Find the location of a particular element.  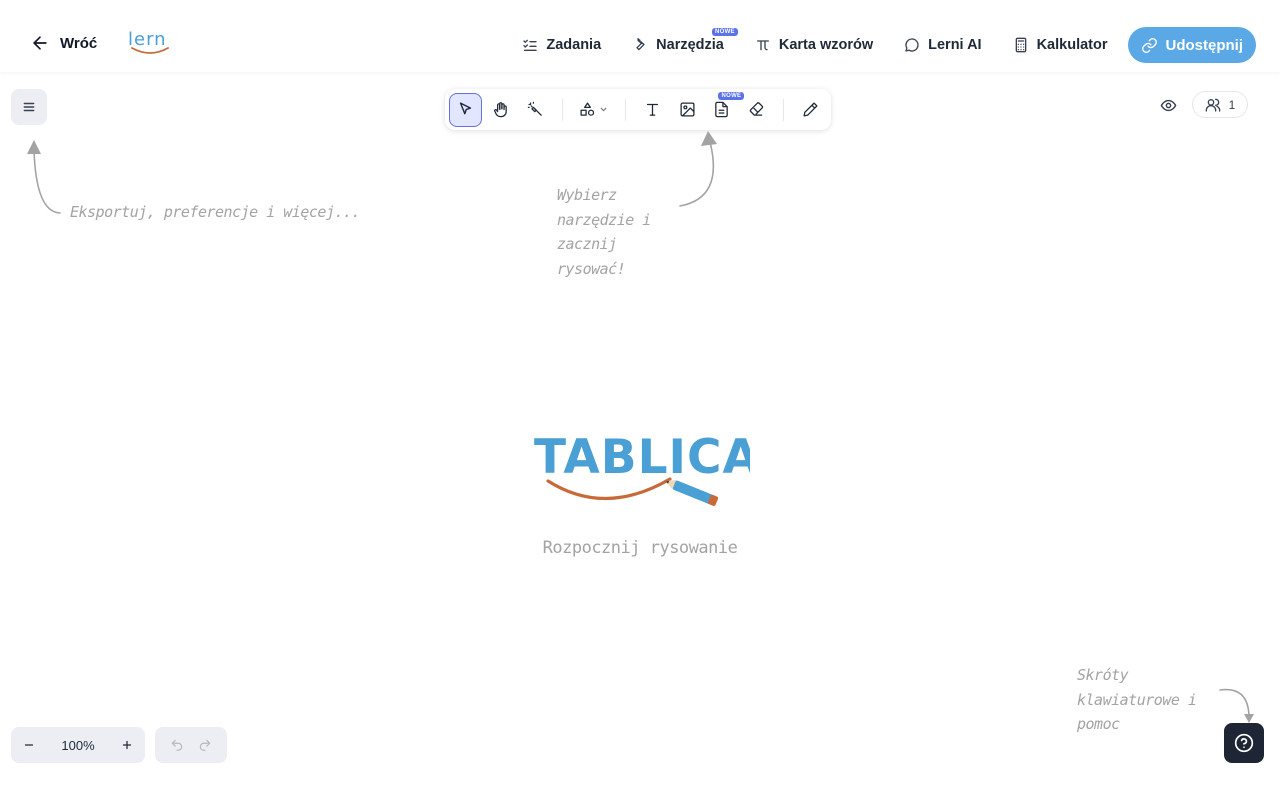

tool-text is located at coordinates (652, 110).